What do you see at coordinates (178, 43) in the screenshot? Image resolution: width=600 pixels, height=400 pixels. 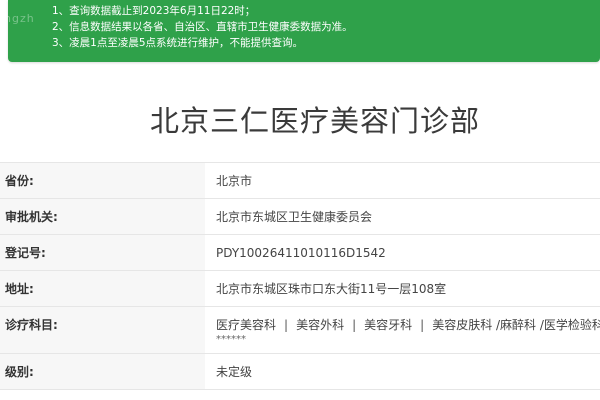 I see `notice-line: 3、凌晨1点至凌晨5点系统进行维护，不能提供查询。` at bounding box center [178, 43].